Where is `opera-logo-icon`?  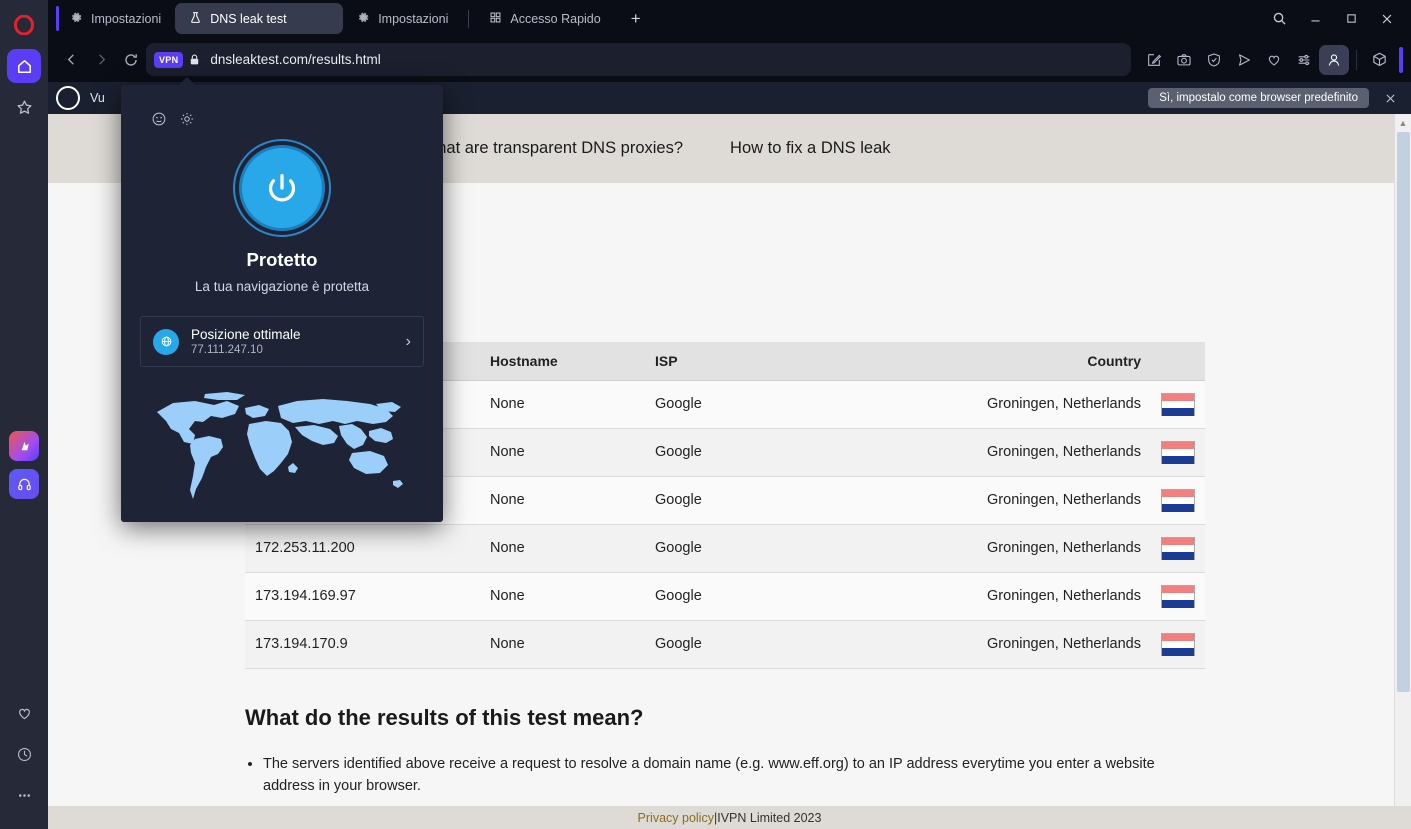
opera-logo-icon is located at coordinates (24, 25).